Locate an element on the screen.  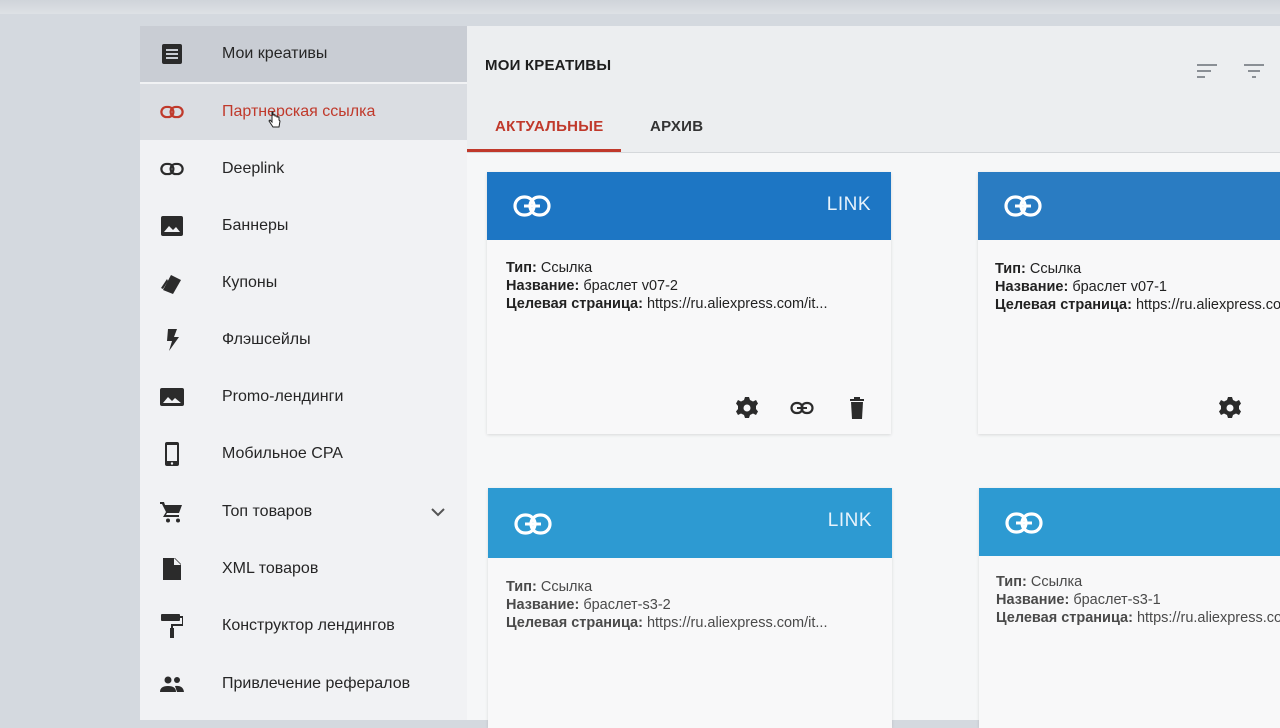
content-header: МОИ КРЕАТИВЫ АКТУАЛЬНЫЕ АРХИВ is located at coordinates (873, 89).